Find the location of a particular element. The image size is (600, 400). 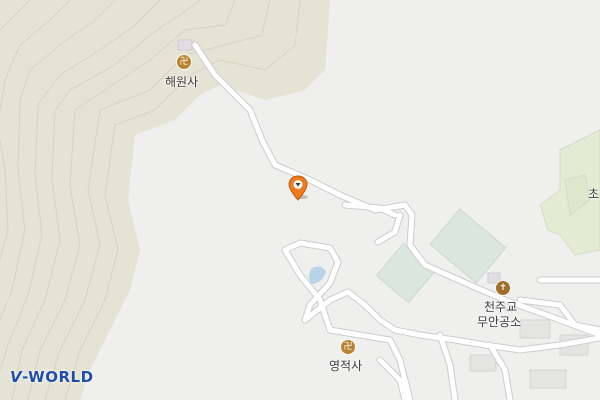

logo-text: -WORLD is located at coordinates (58, 377).